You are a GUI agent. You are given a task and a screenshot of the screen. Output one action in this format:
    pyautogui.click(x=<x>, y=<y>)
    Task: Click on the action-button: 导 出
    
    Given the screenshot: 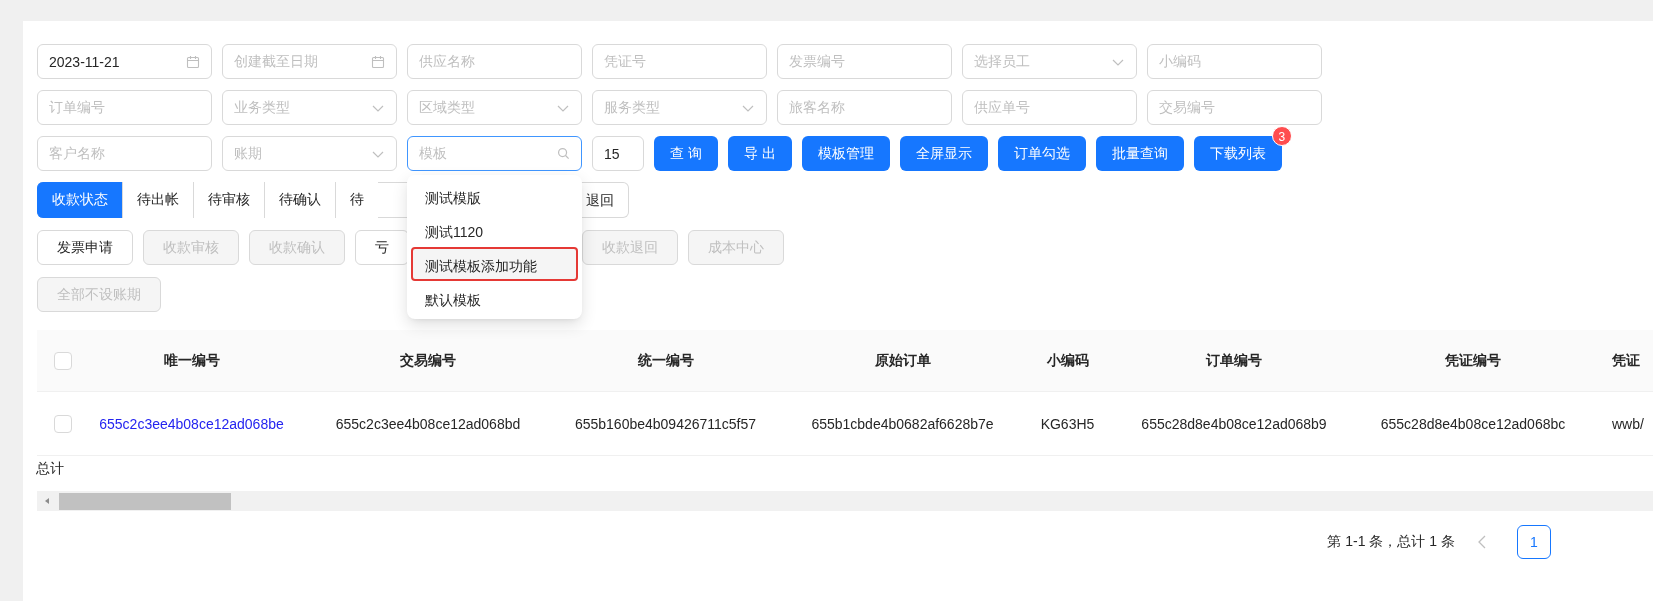 What is the action you would take?
    pyautogui.click(x=759, y=153)
    